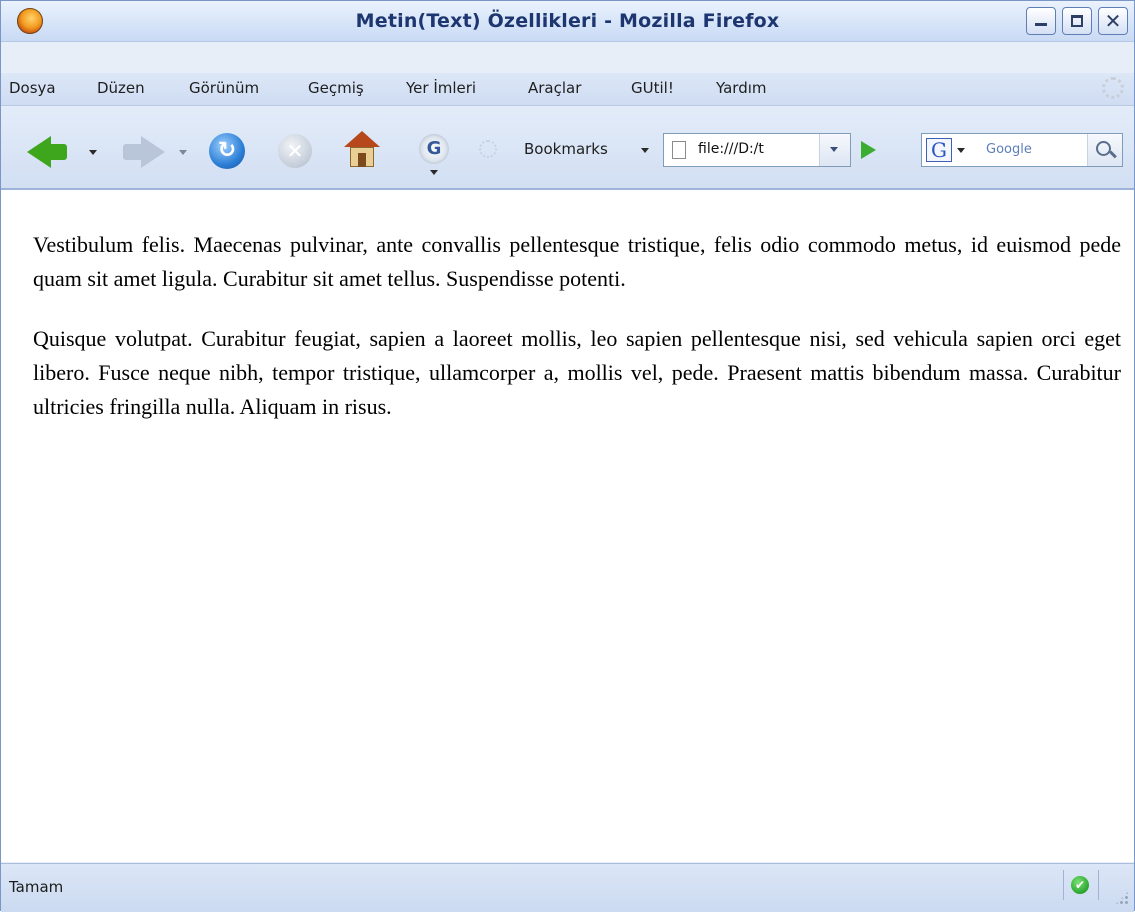  I want to click on gutil-button: G, so click(434, 149).